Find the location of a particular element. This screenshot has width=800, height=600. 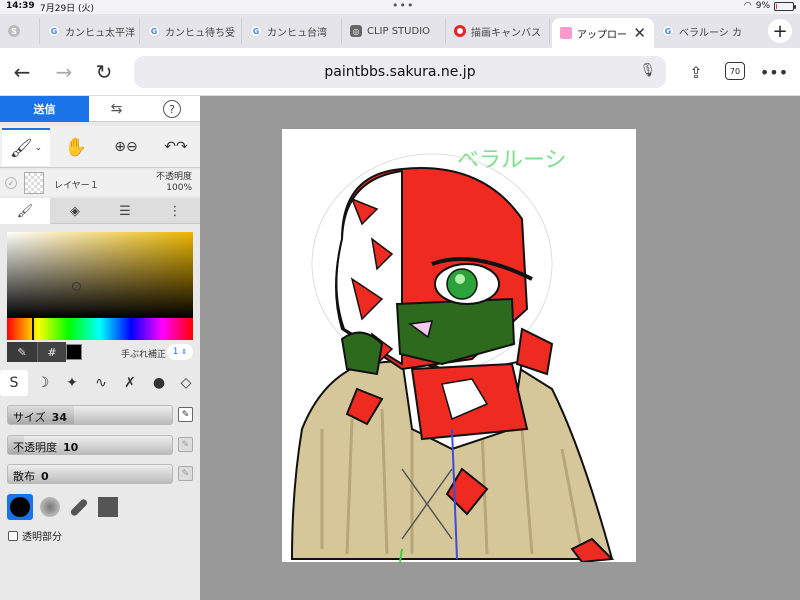

multitask-dots-icon: ••• is located at coordinates (403, 6).